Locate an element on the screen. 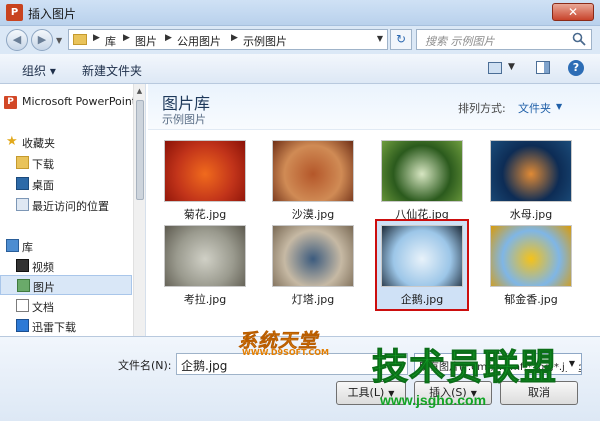  file-name-label: 沙漠.jpg is located at coordinates (313, 214).